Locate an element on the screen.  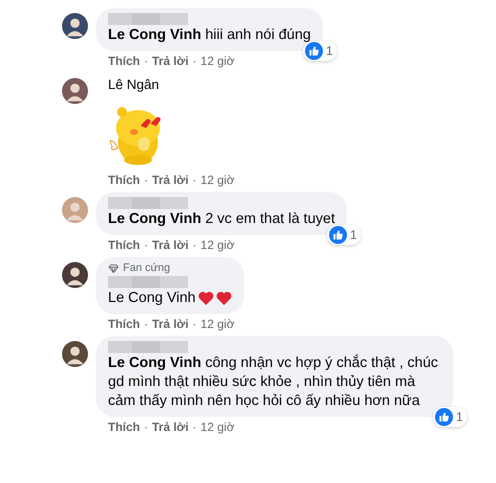
comment-text: Le Cong Vinh is located at coordinates (152, 298).